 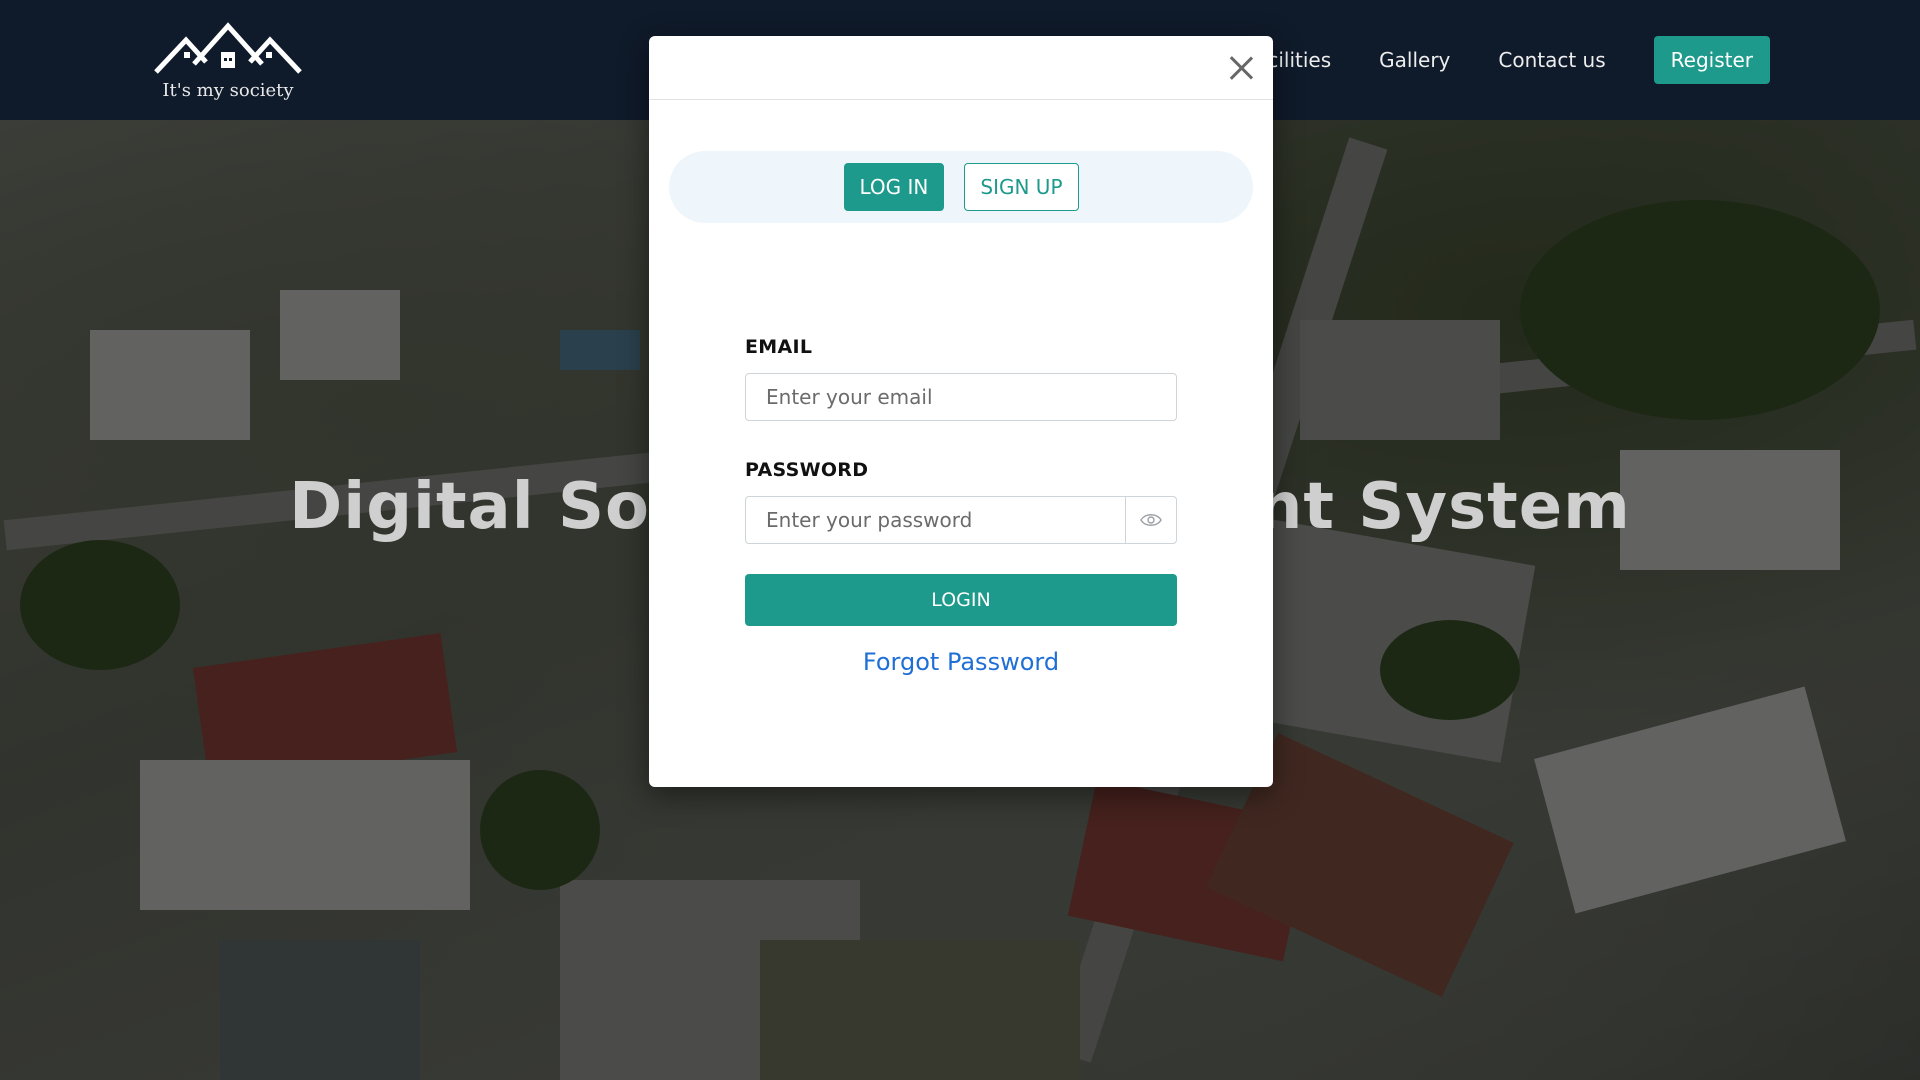 I want to click on password-label: PASSWORD, so click(x=807, y=470).